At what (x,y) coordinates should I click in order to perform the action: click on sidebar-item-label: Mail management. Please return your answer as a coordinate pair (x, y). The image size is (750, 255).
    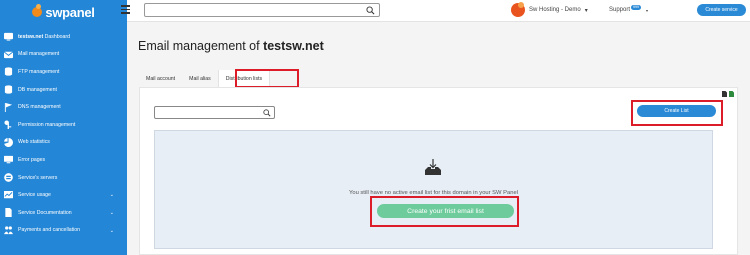
    Looking at the image, I should click on (39, 54).